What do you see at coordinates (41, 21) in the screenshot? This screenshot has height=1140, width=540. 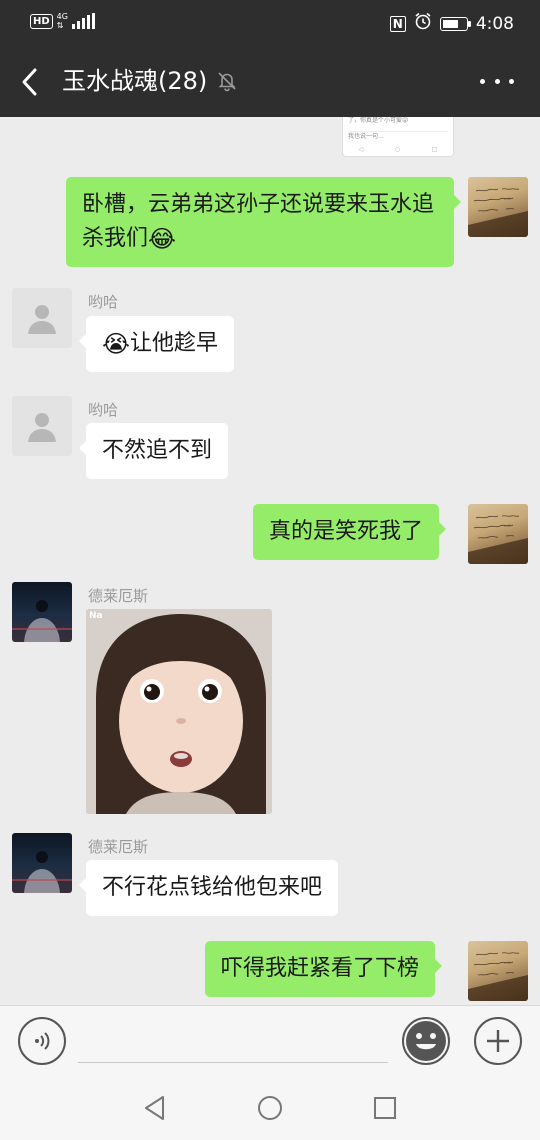 I see `hd-badge: HD` at bounding box center [41, 21].